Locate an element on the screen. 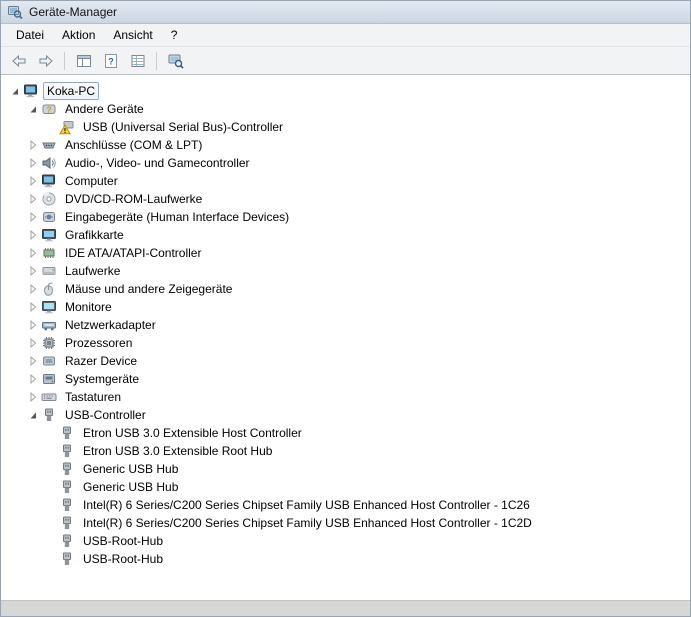 The image size is (691, 617). tree-item: Razer Device is located at coordinates (345, 361).